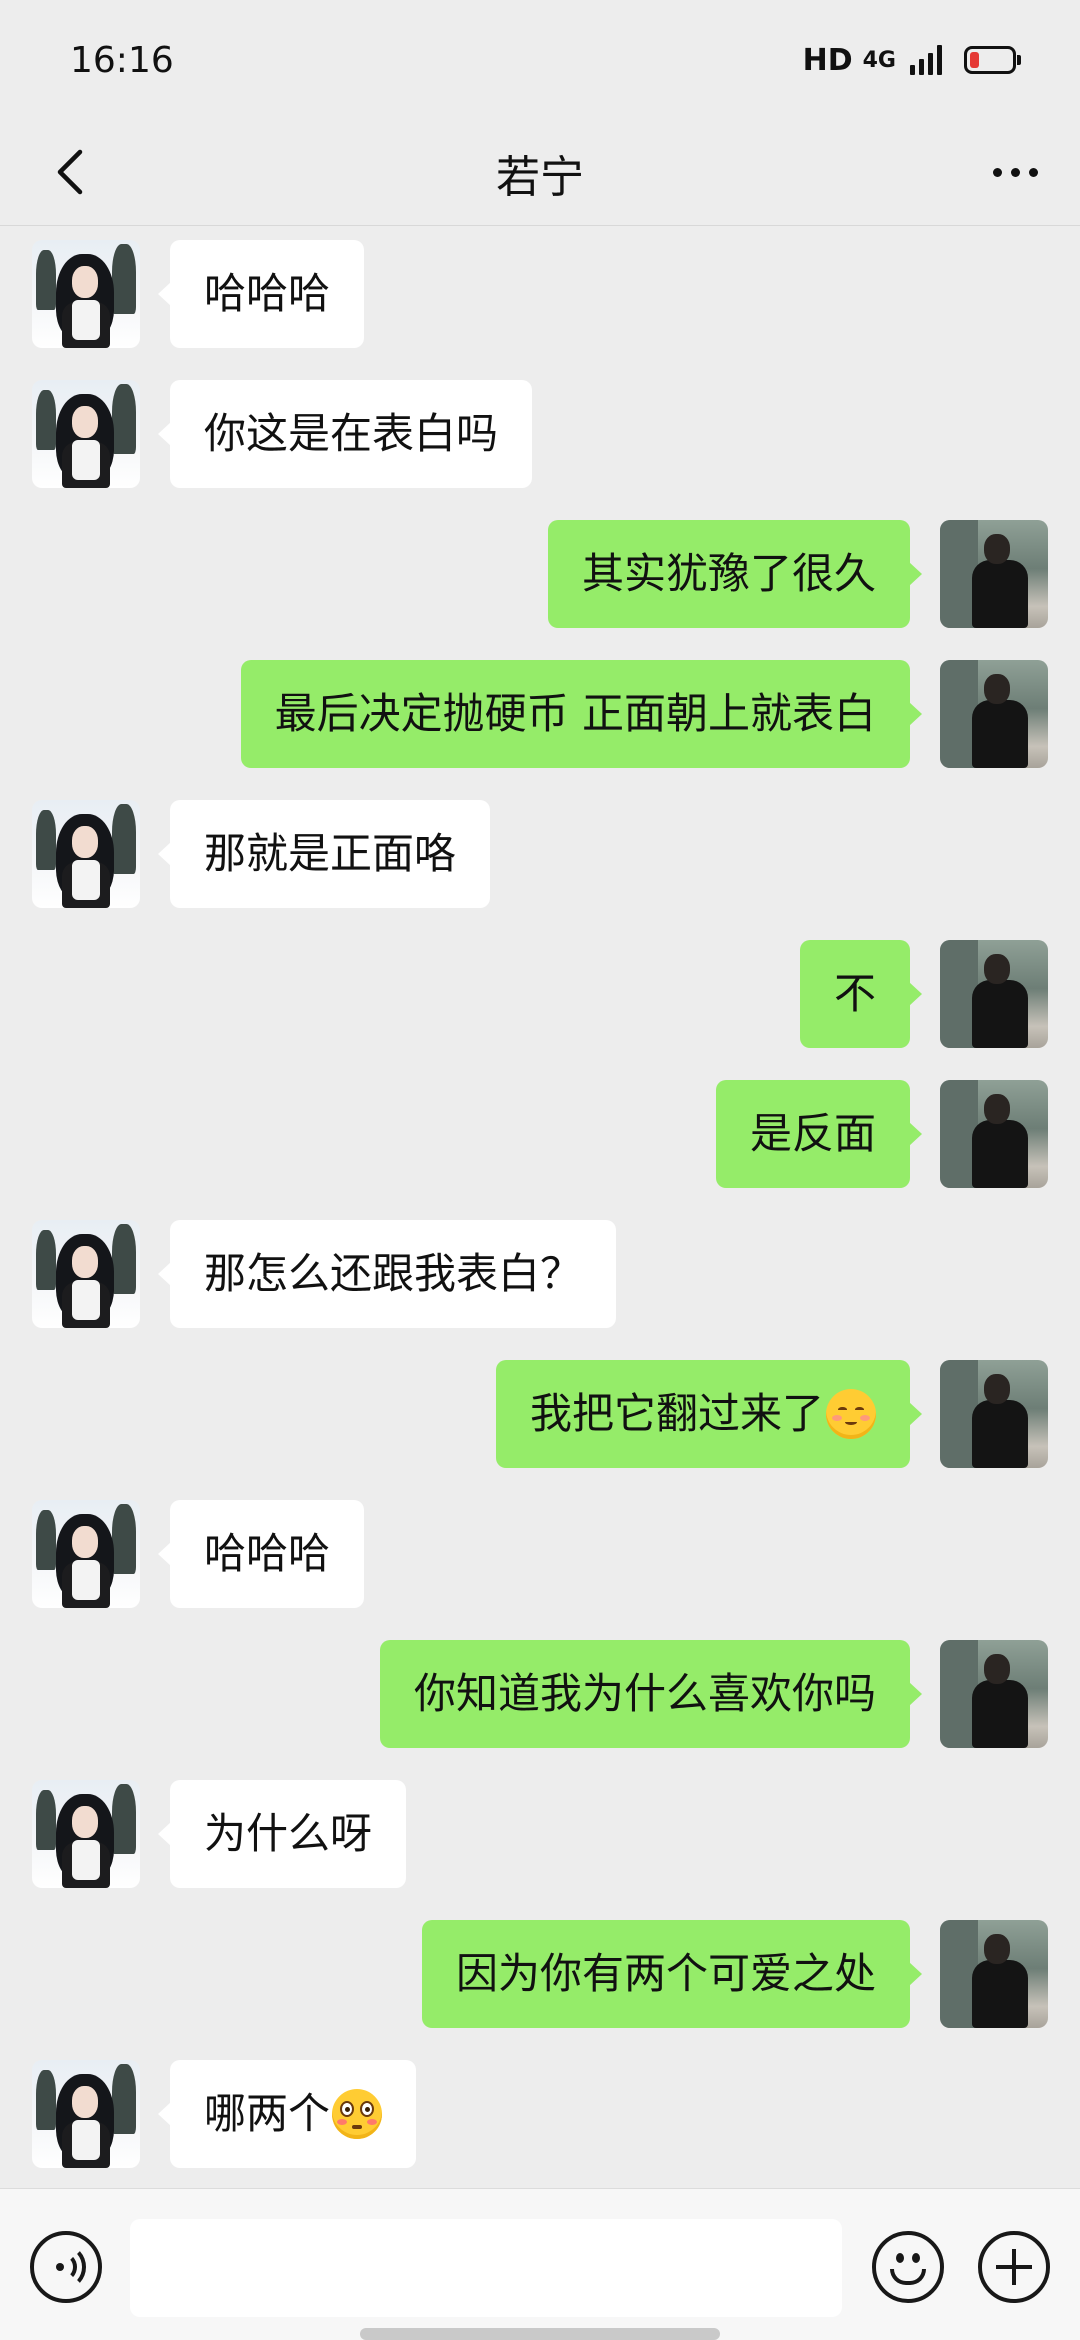 This screenshot has width=1080, height=2340. Describe the element at coordinates (644, 1693) in the screenshot. I see `message-text: 你知道我为什么喜欢你吗` at that location.